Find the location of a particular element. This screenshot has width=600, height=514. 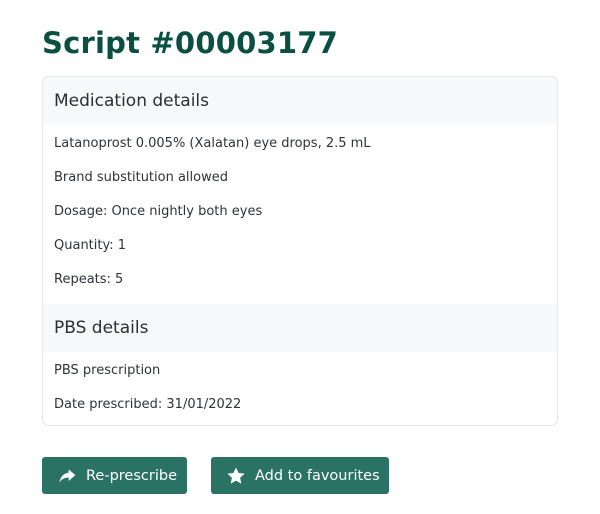

page-title: Script #00003177 is located at coordinates (190, 43).